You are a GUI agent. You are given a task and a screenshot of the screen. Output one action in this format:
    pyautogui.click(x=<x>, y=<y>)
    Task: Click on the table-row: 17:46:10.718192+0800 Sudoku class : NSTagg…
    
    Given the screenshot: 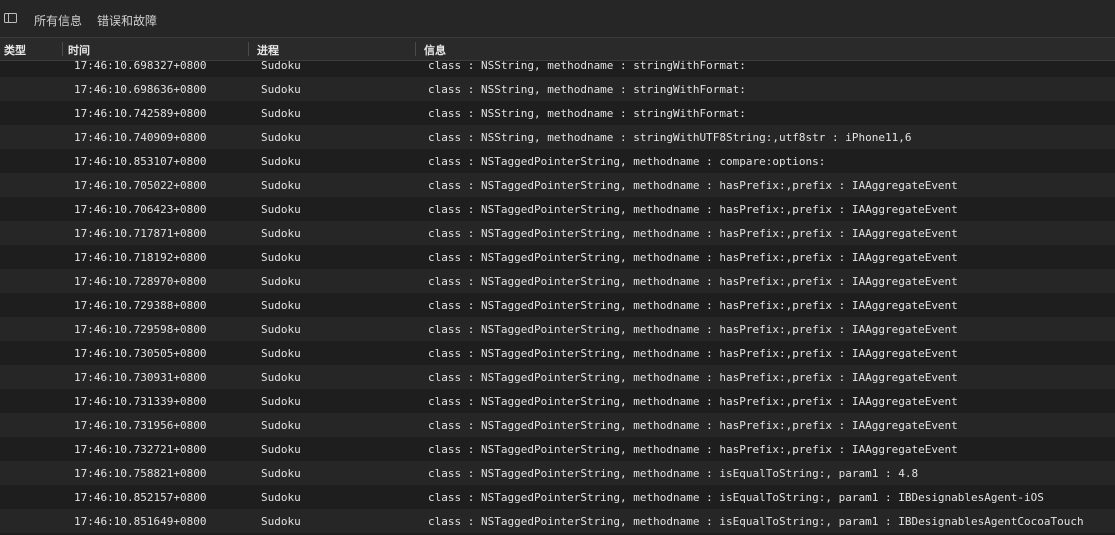 What is the action you would take?
    pyautogui.click(x=557, y=257)
    